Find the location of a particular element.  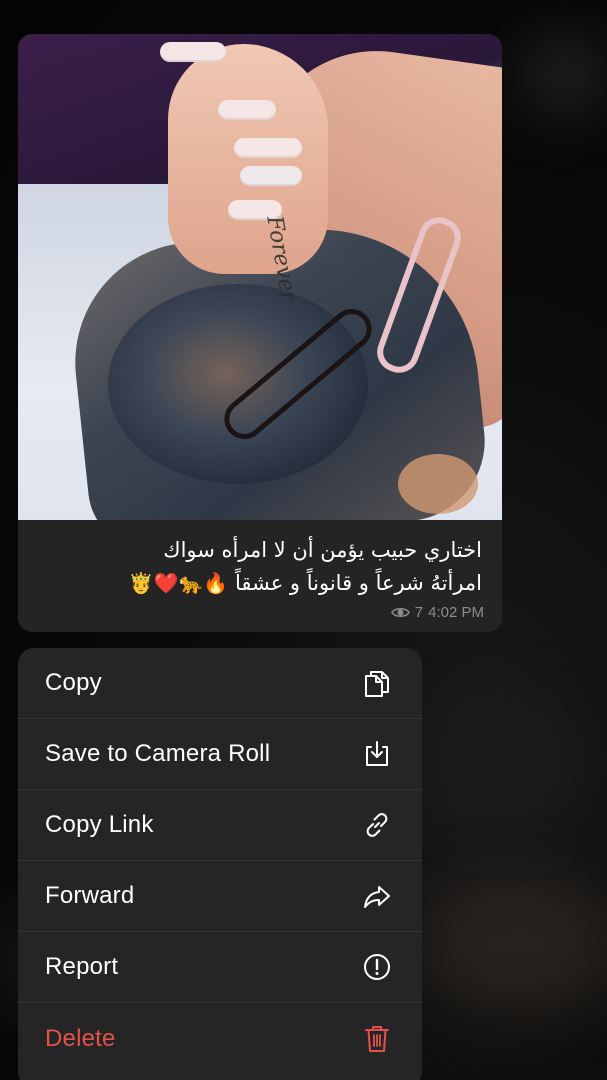

menu-item-label: Save to Camera Roll is located at coordinates (158, 753).